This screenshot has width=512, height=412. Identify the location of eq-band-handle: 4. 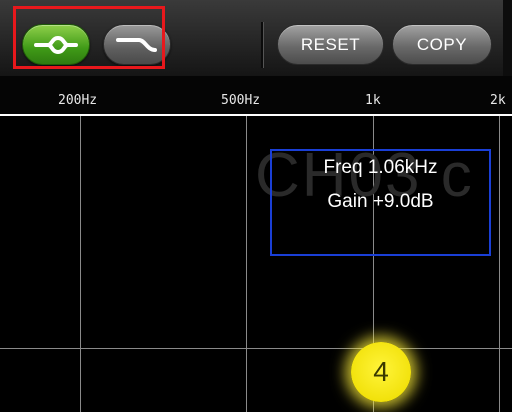
(381, 372).